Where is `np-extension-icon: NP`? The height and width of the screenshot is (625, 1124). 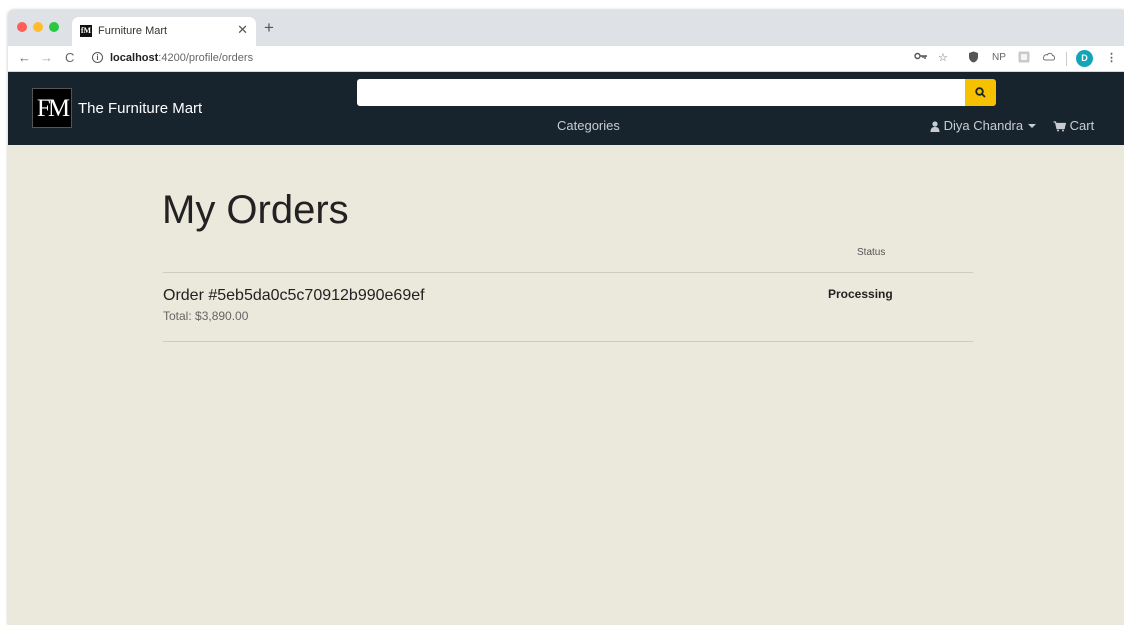
np-extension-icon: NP is located at coordinates (999, 58).